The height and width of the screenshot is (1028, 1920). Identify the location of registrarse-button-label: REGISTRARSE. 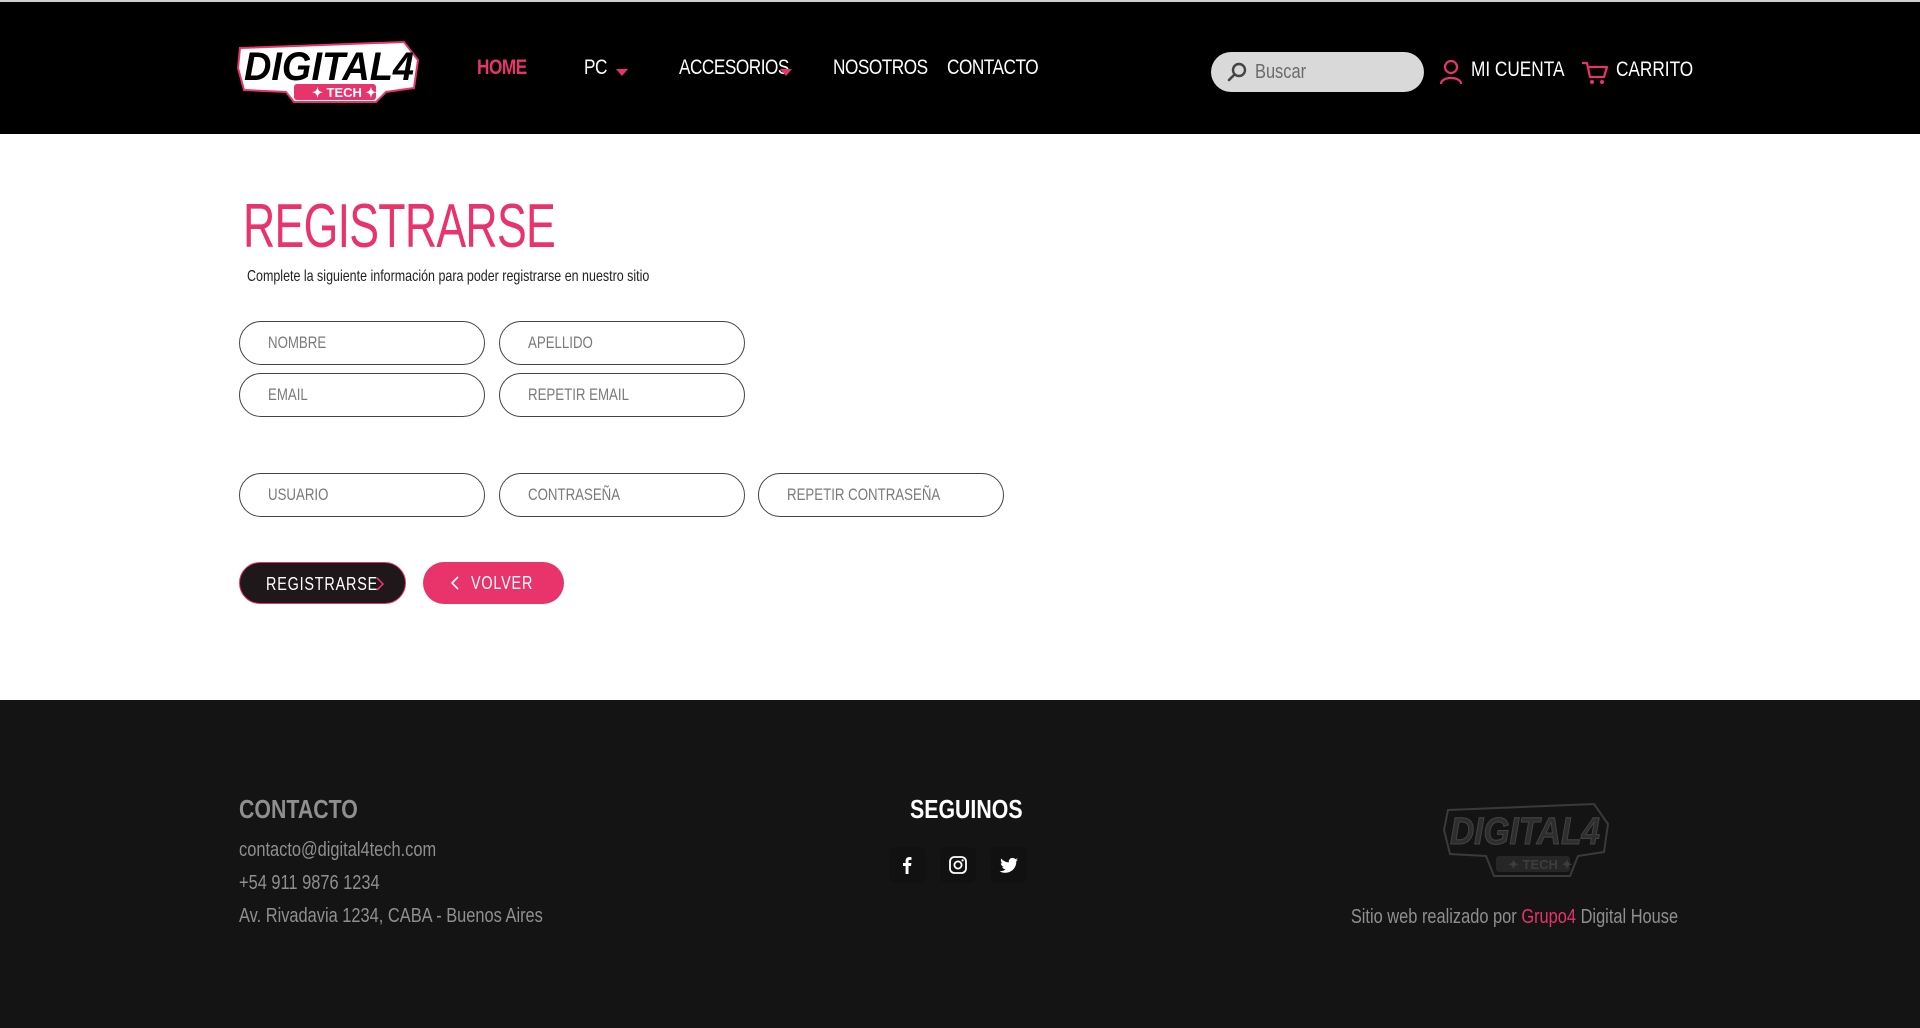
(322, 584).